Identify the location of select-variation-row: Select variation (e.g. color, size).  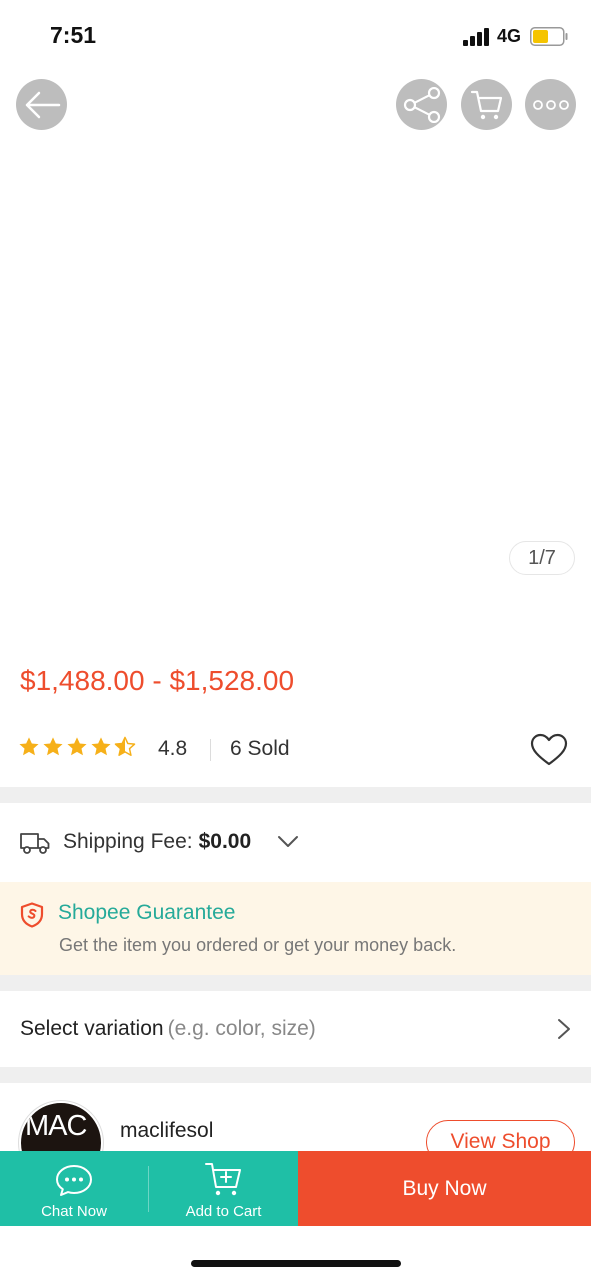
(295, 1029).